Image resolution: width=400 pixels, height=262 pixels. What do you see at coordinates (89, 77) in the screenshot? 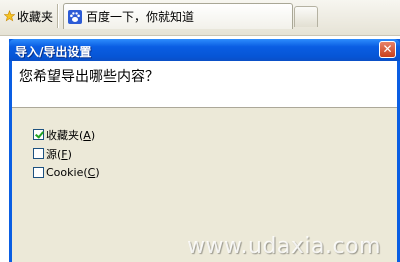
I see `dialog-question: 您希望导出哪些内容？` at bounding box center [89, 77].